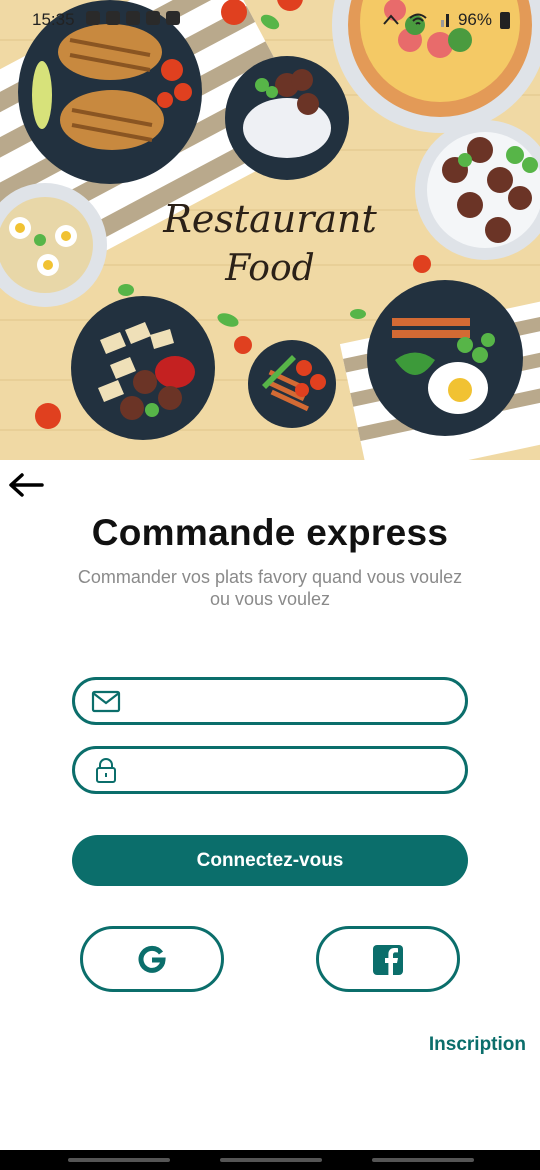 This screenshot has height=1170, width=540. I want to click on status-bar: 15:35 96%, so click(270, 20).